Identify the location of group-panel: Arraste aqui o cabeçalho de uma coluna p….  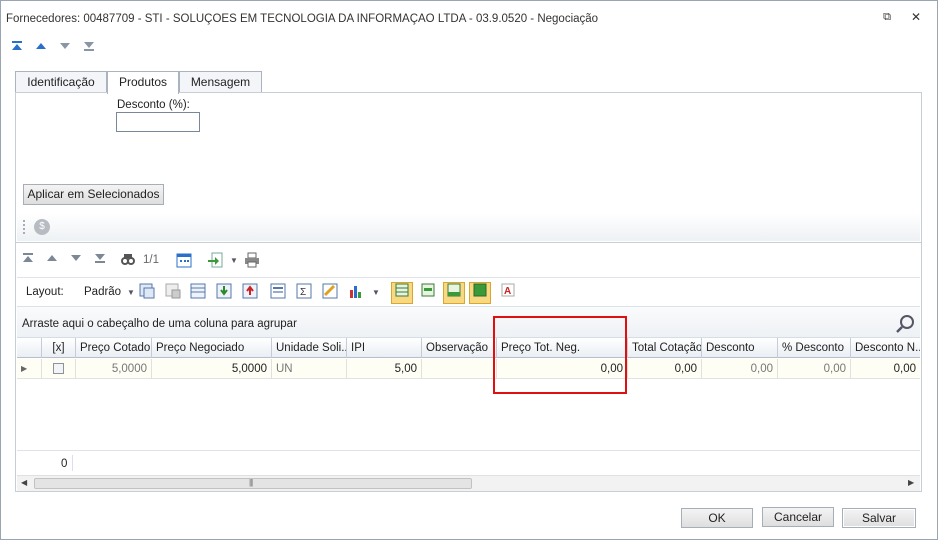
(468, 322).